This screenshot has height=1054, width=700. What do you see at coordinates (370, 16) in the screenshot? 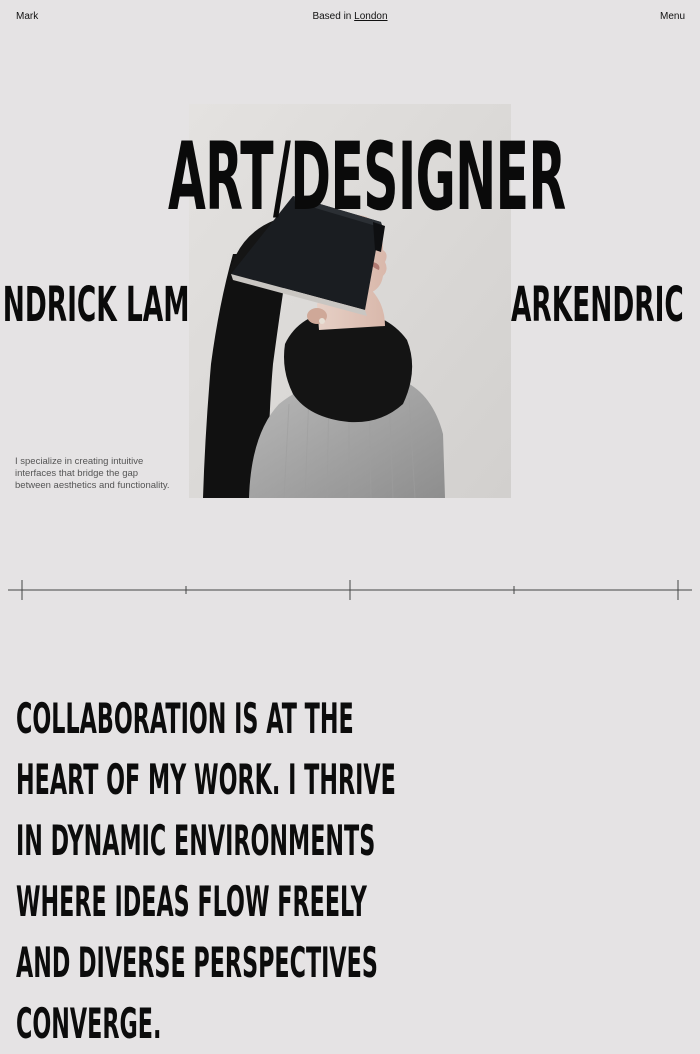
I see `location-link: London` at bounding box center [370, 16].